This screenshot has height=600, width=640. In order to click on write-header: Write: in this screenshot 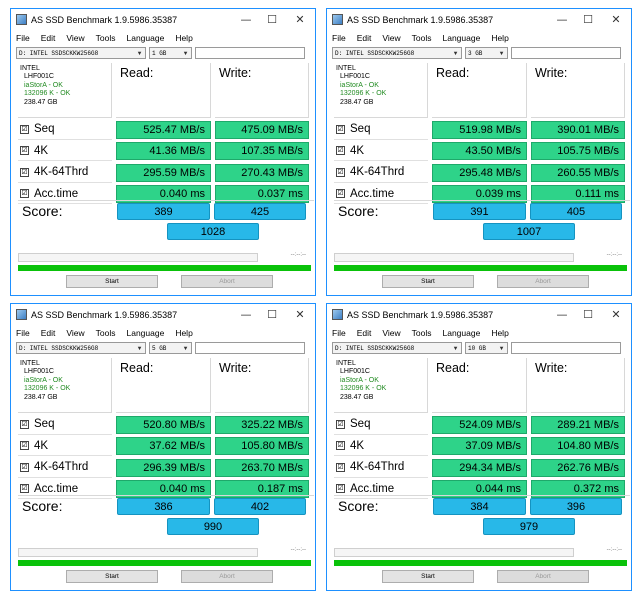, I will do `click(262, 385)`.